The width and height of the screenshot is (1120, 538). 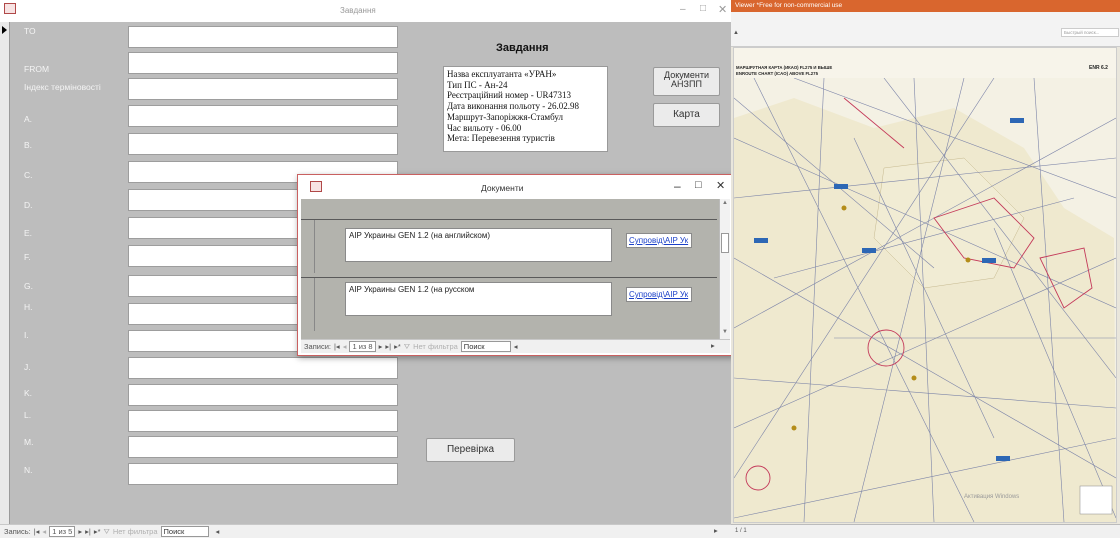 What do you see at coordinates (5, 273) in the screenshot?
I see `record-selector` at bounding box center [5, 273].